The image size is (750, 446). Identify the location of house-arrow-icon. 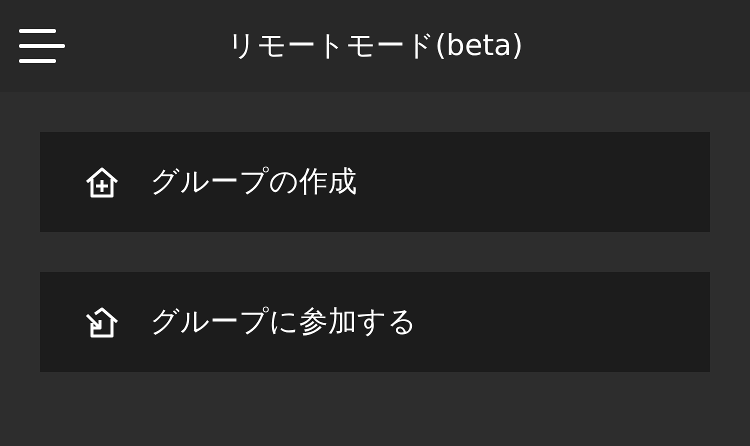
(102, 322).